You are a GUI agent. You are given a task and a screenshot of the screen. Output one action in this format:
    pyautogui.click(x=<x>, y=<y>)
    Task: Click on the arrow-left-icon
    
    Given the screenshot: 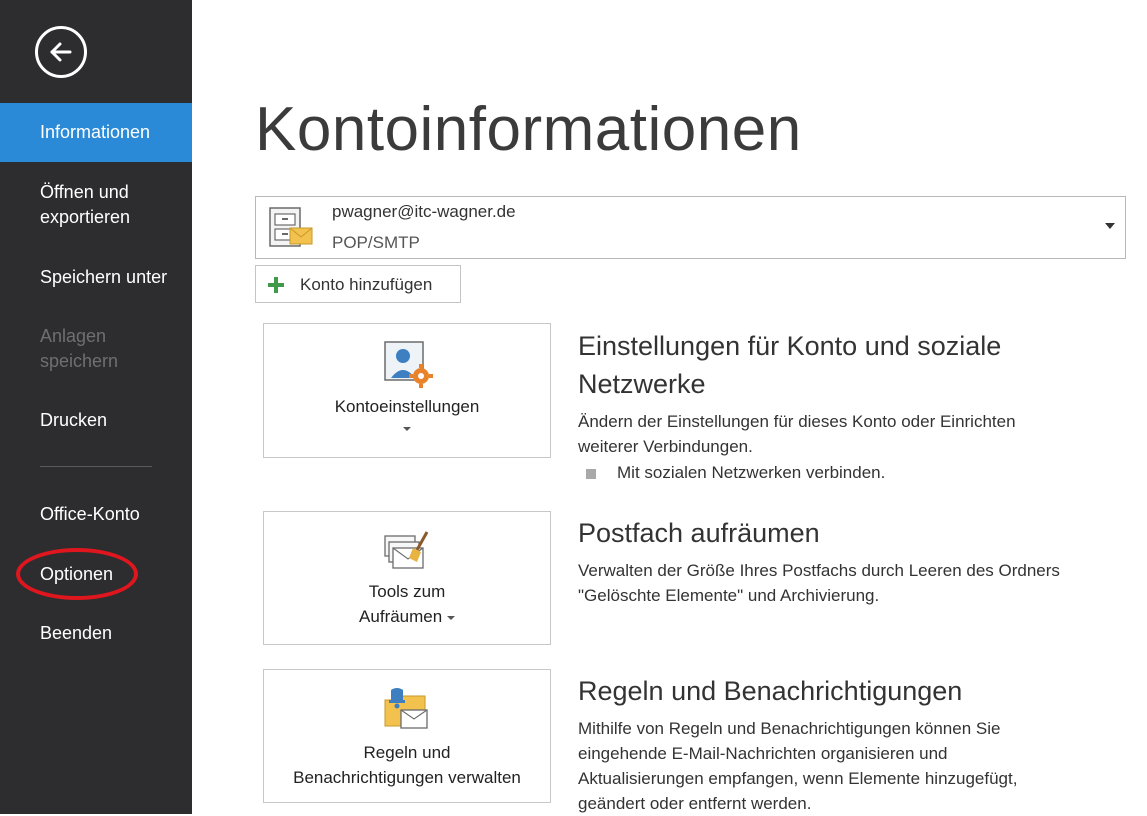 What is the action you would take?
    pyautogui.click(x=61, y=52)
    